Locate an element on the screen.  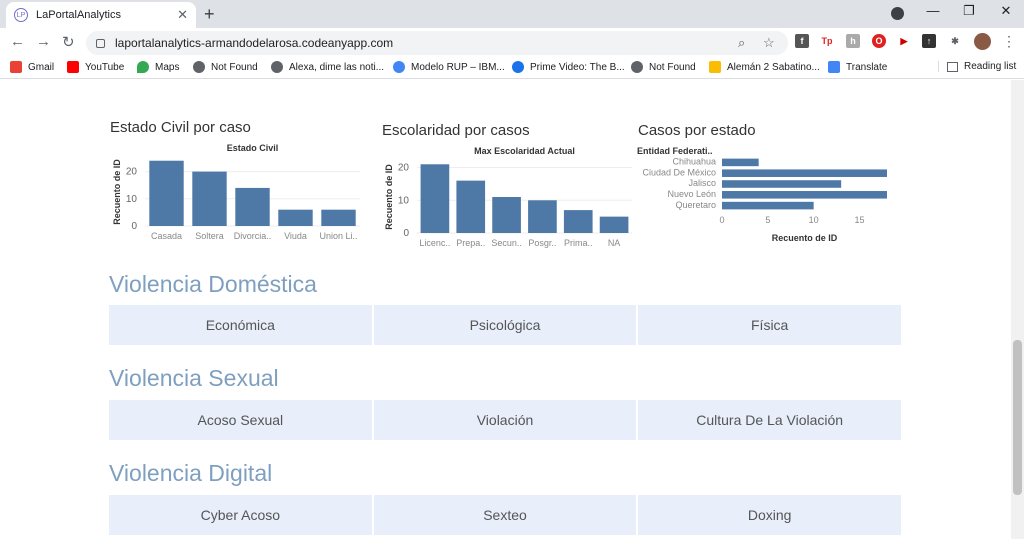
category-label: Nuevo León is located at coordinates (691, 194).